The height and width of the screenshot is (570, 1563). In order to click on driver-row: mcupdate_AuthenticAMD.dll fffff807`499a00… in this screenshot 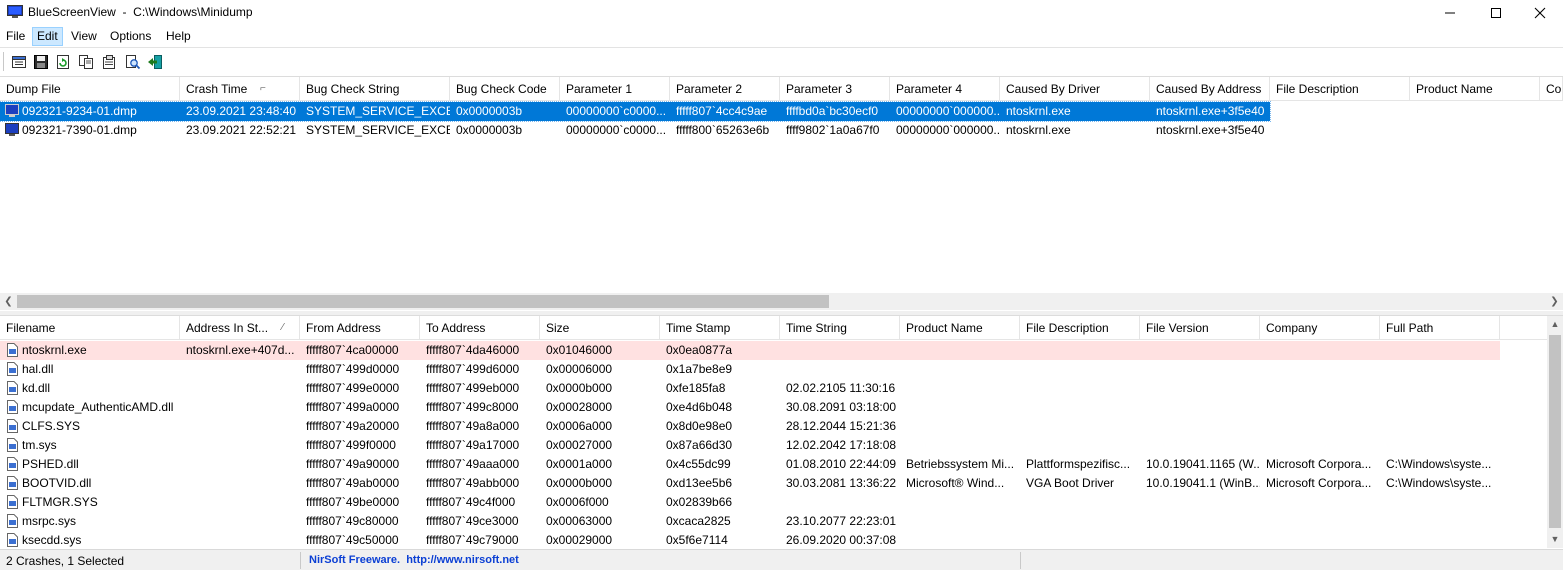, I will do `click(750, 407)`.